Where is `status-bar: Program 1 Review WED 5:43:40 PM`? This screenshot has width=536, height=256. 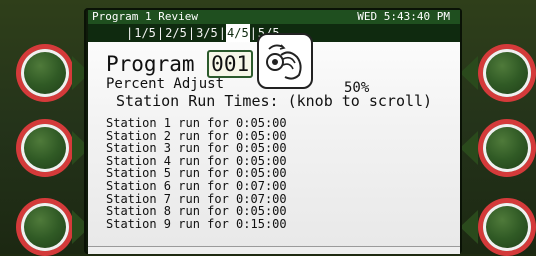
status-bar: Program 1 Review WED 5:43:40 PM is located at coordinates (274, 17).